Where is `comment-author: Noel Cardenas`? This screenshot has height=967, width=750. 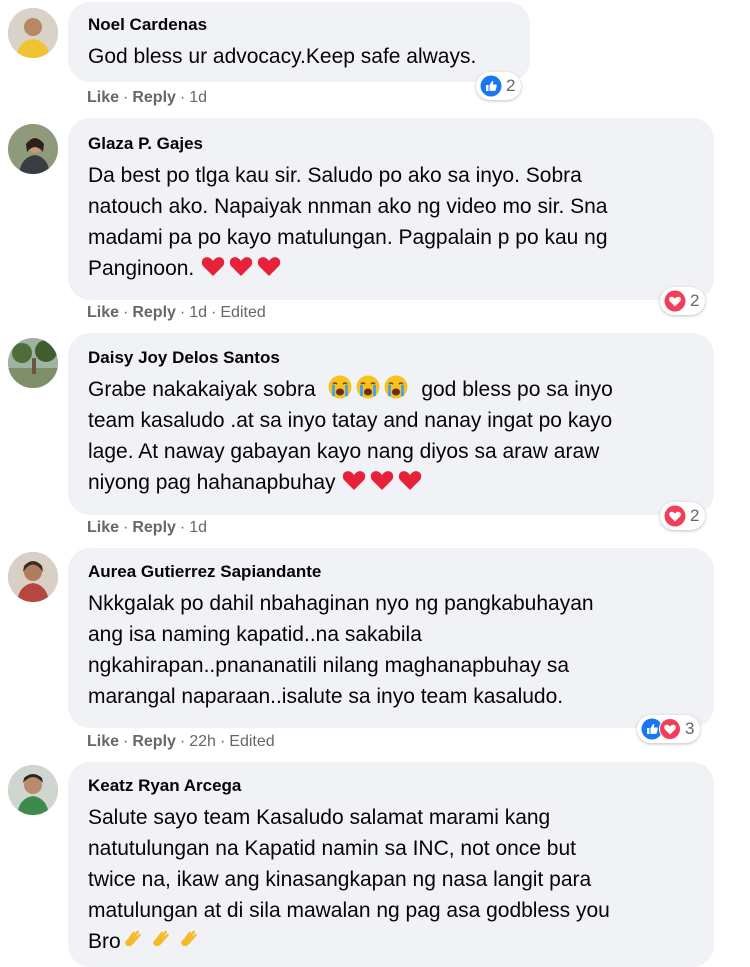 comment-author: Noel Cardenas is located at coordinates (299, 25).